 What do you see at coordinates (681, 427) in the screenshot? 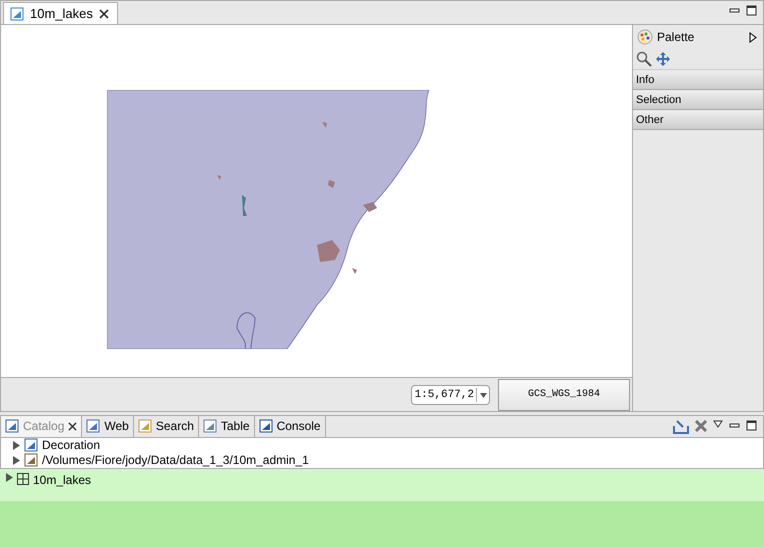
I see `import-icon` at bounding box center [681, 427].